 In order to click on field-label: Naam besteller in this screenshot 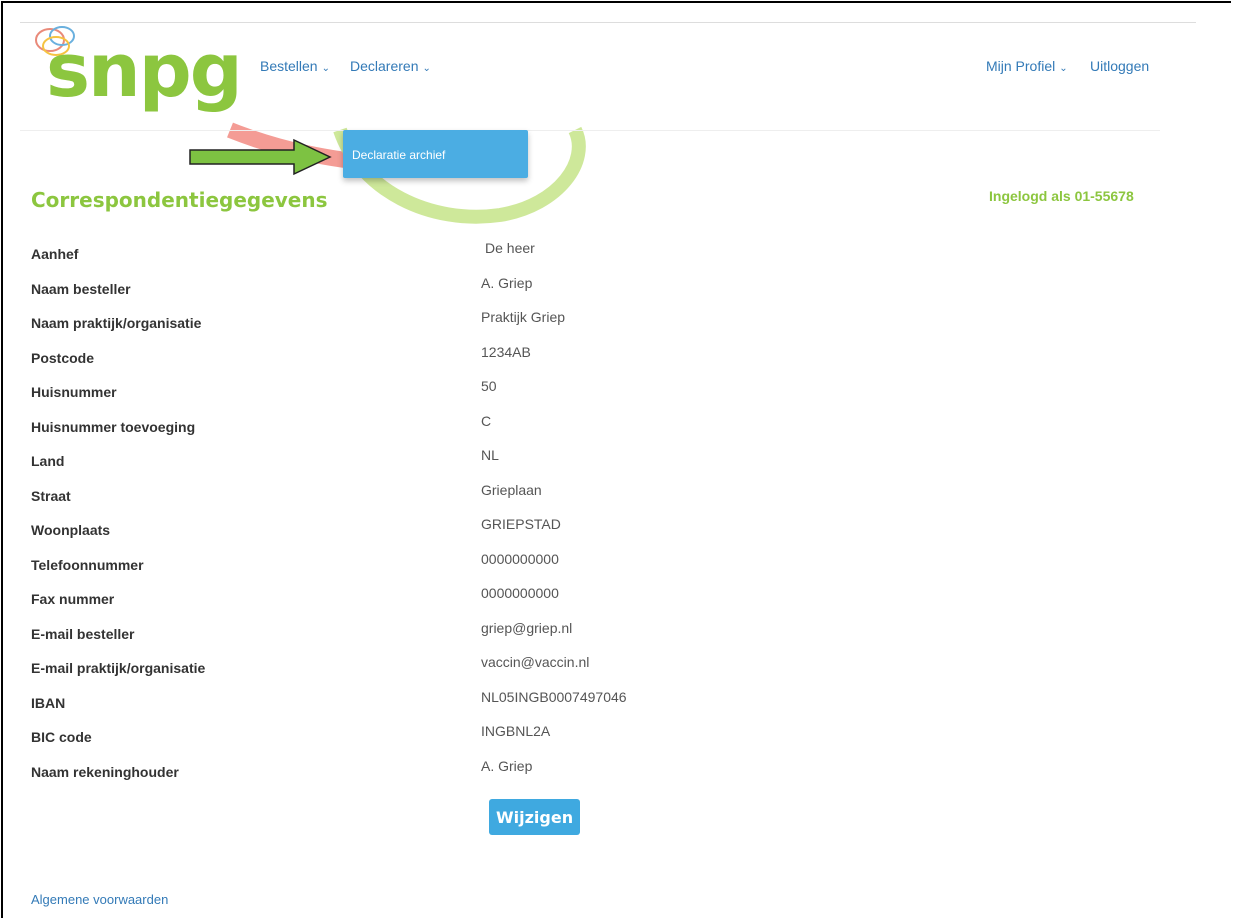, I will do `click(81, 289)`.